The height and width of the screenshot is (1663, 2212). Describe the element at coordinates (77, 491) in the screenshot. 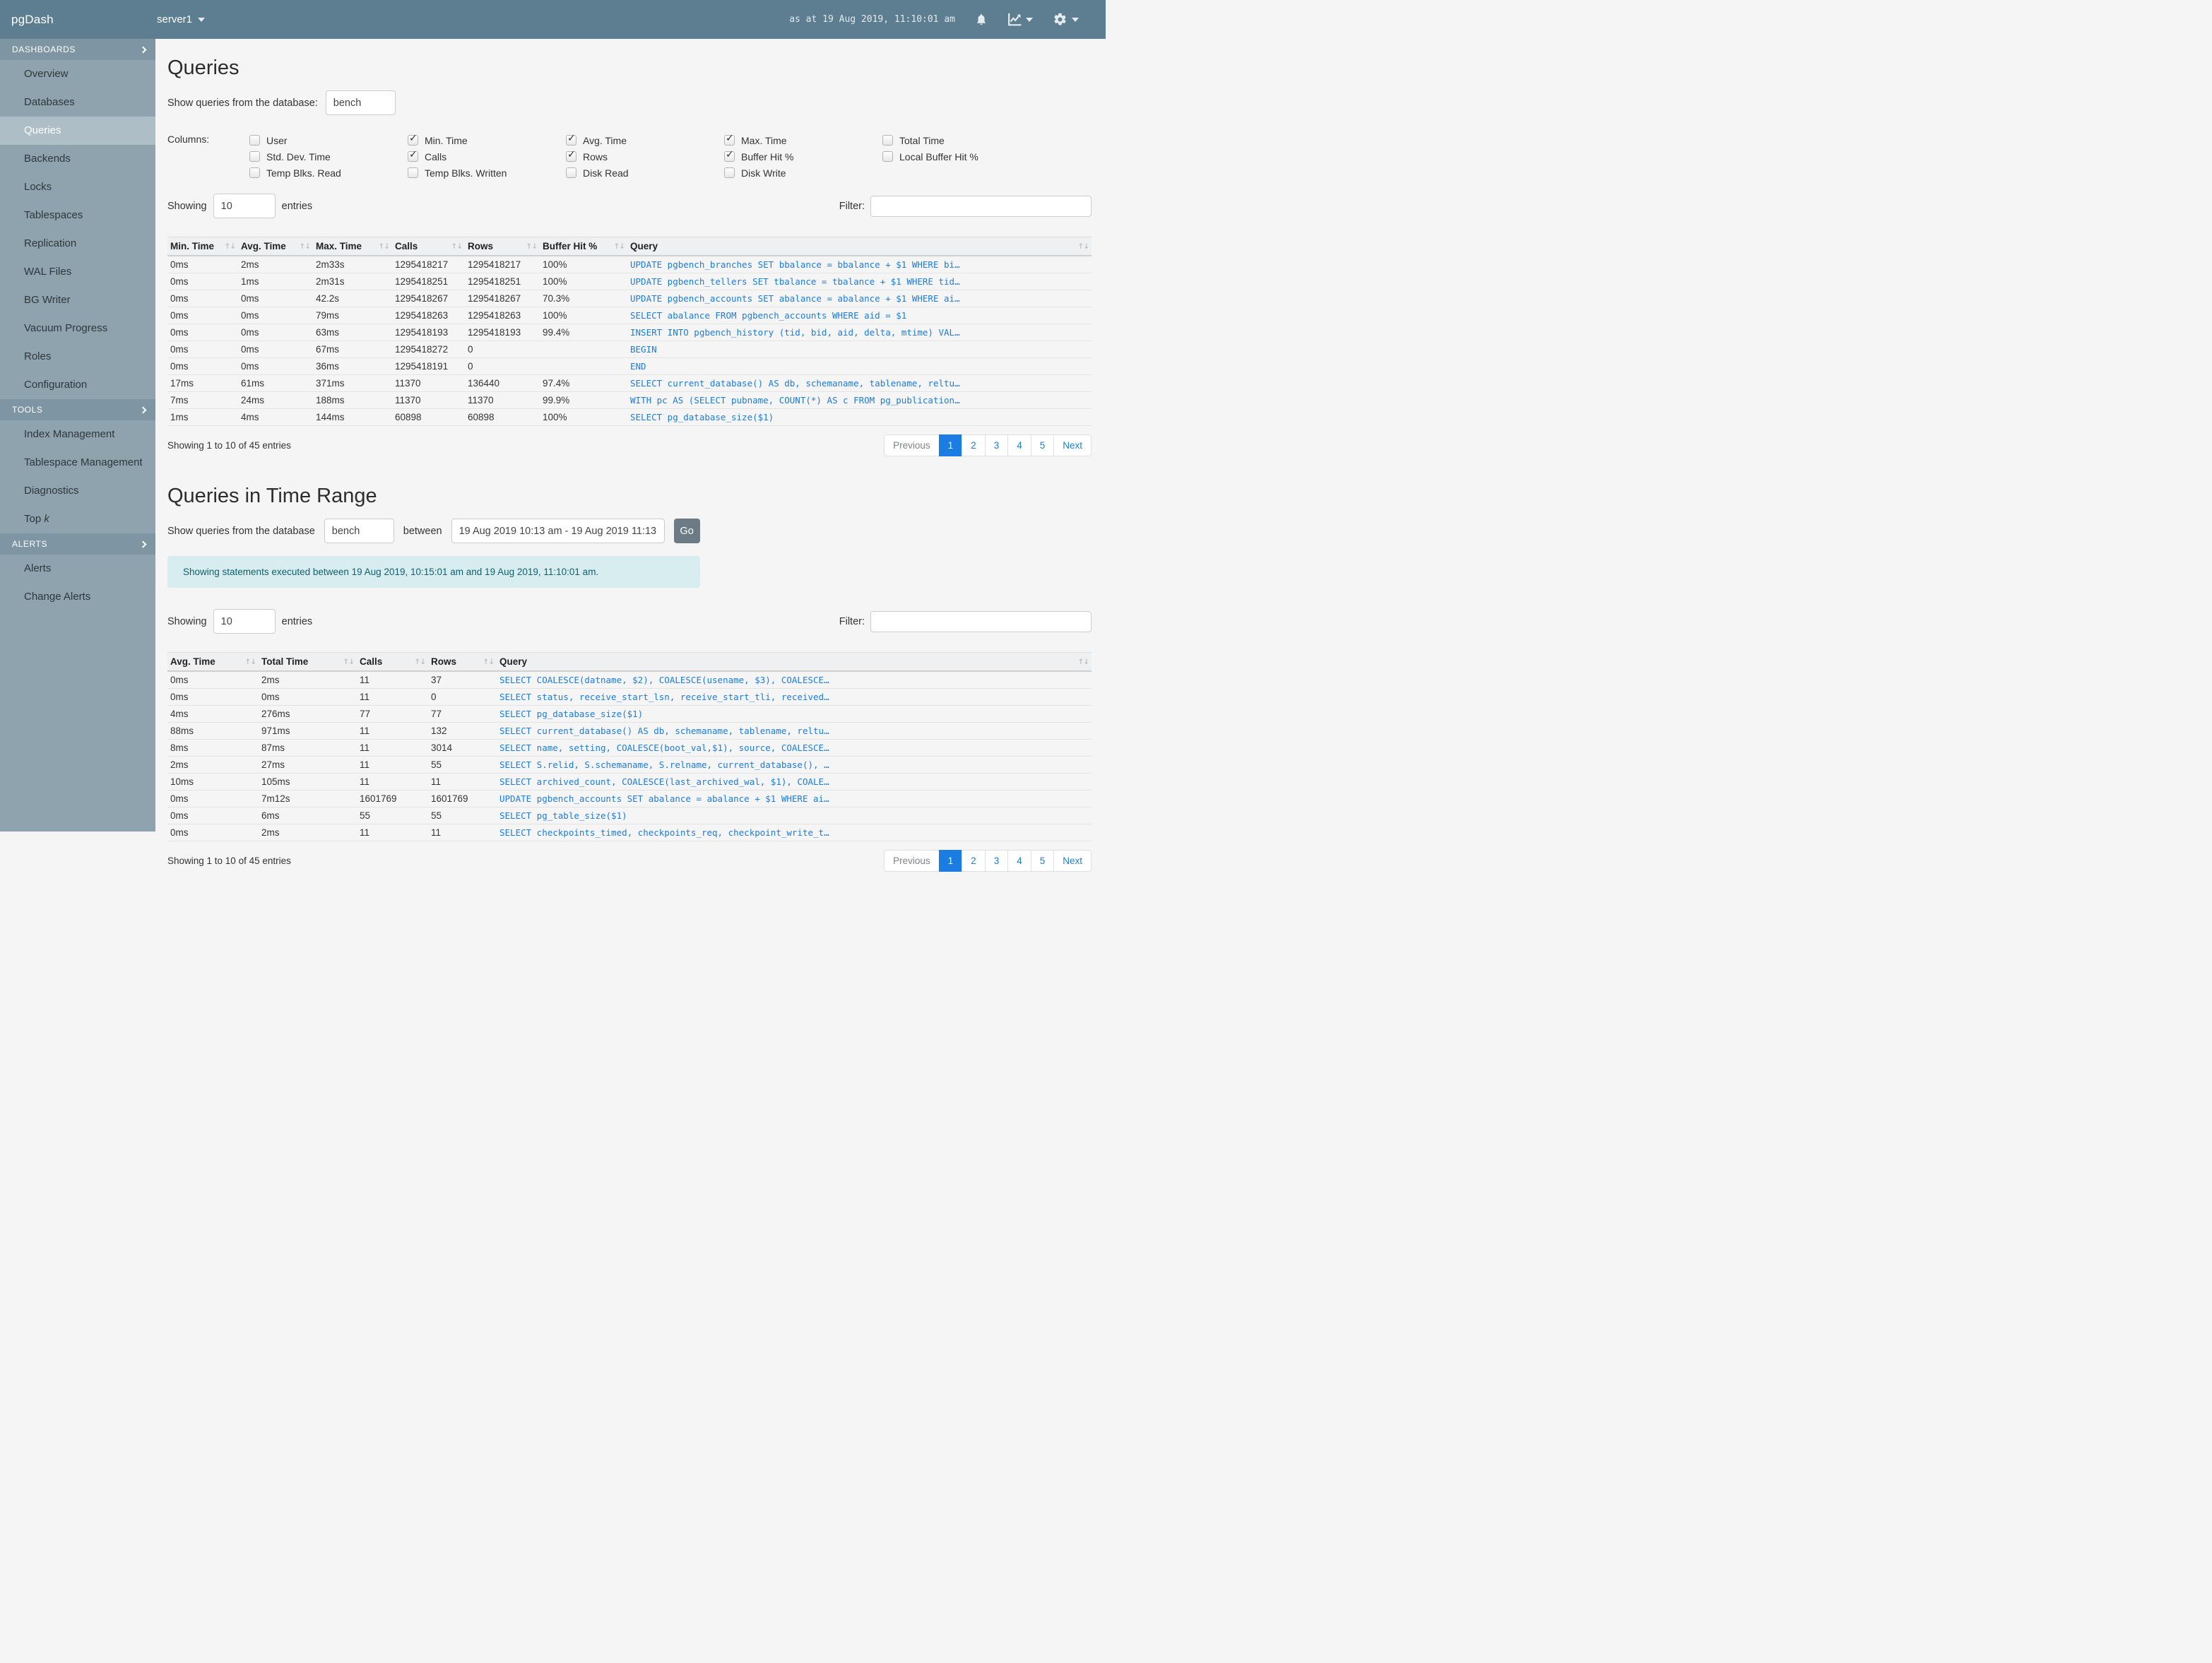

I see `sidebar-item-diagnostics: Diagnostics` at that location.